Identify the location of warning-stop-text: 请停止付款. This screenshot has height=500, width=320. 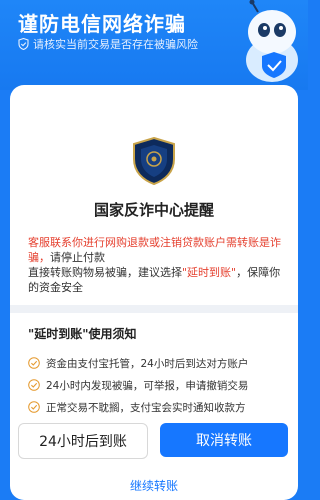
(77, 257).